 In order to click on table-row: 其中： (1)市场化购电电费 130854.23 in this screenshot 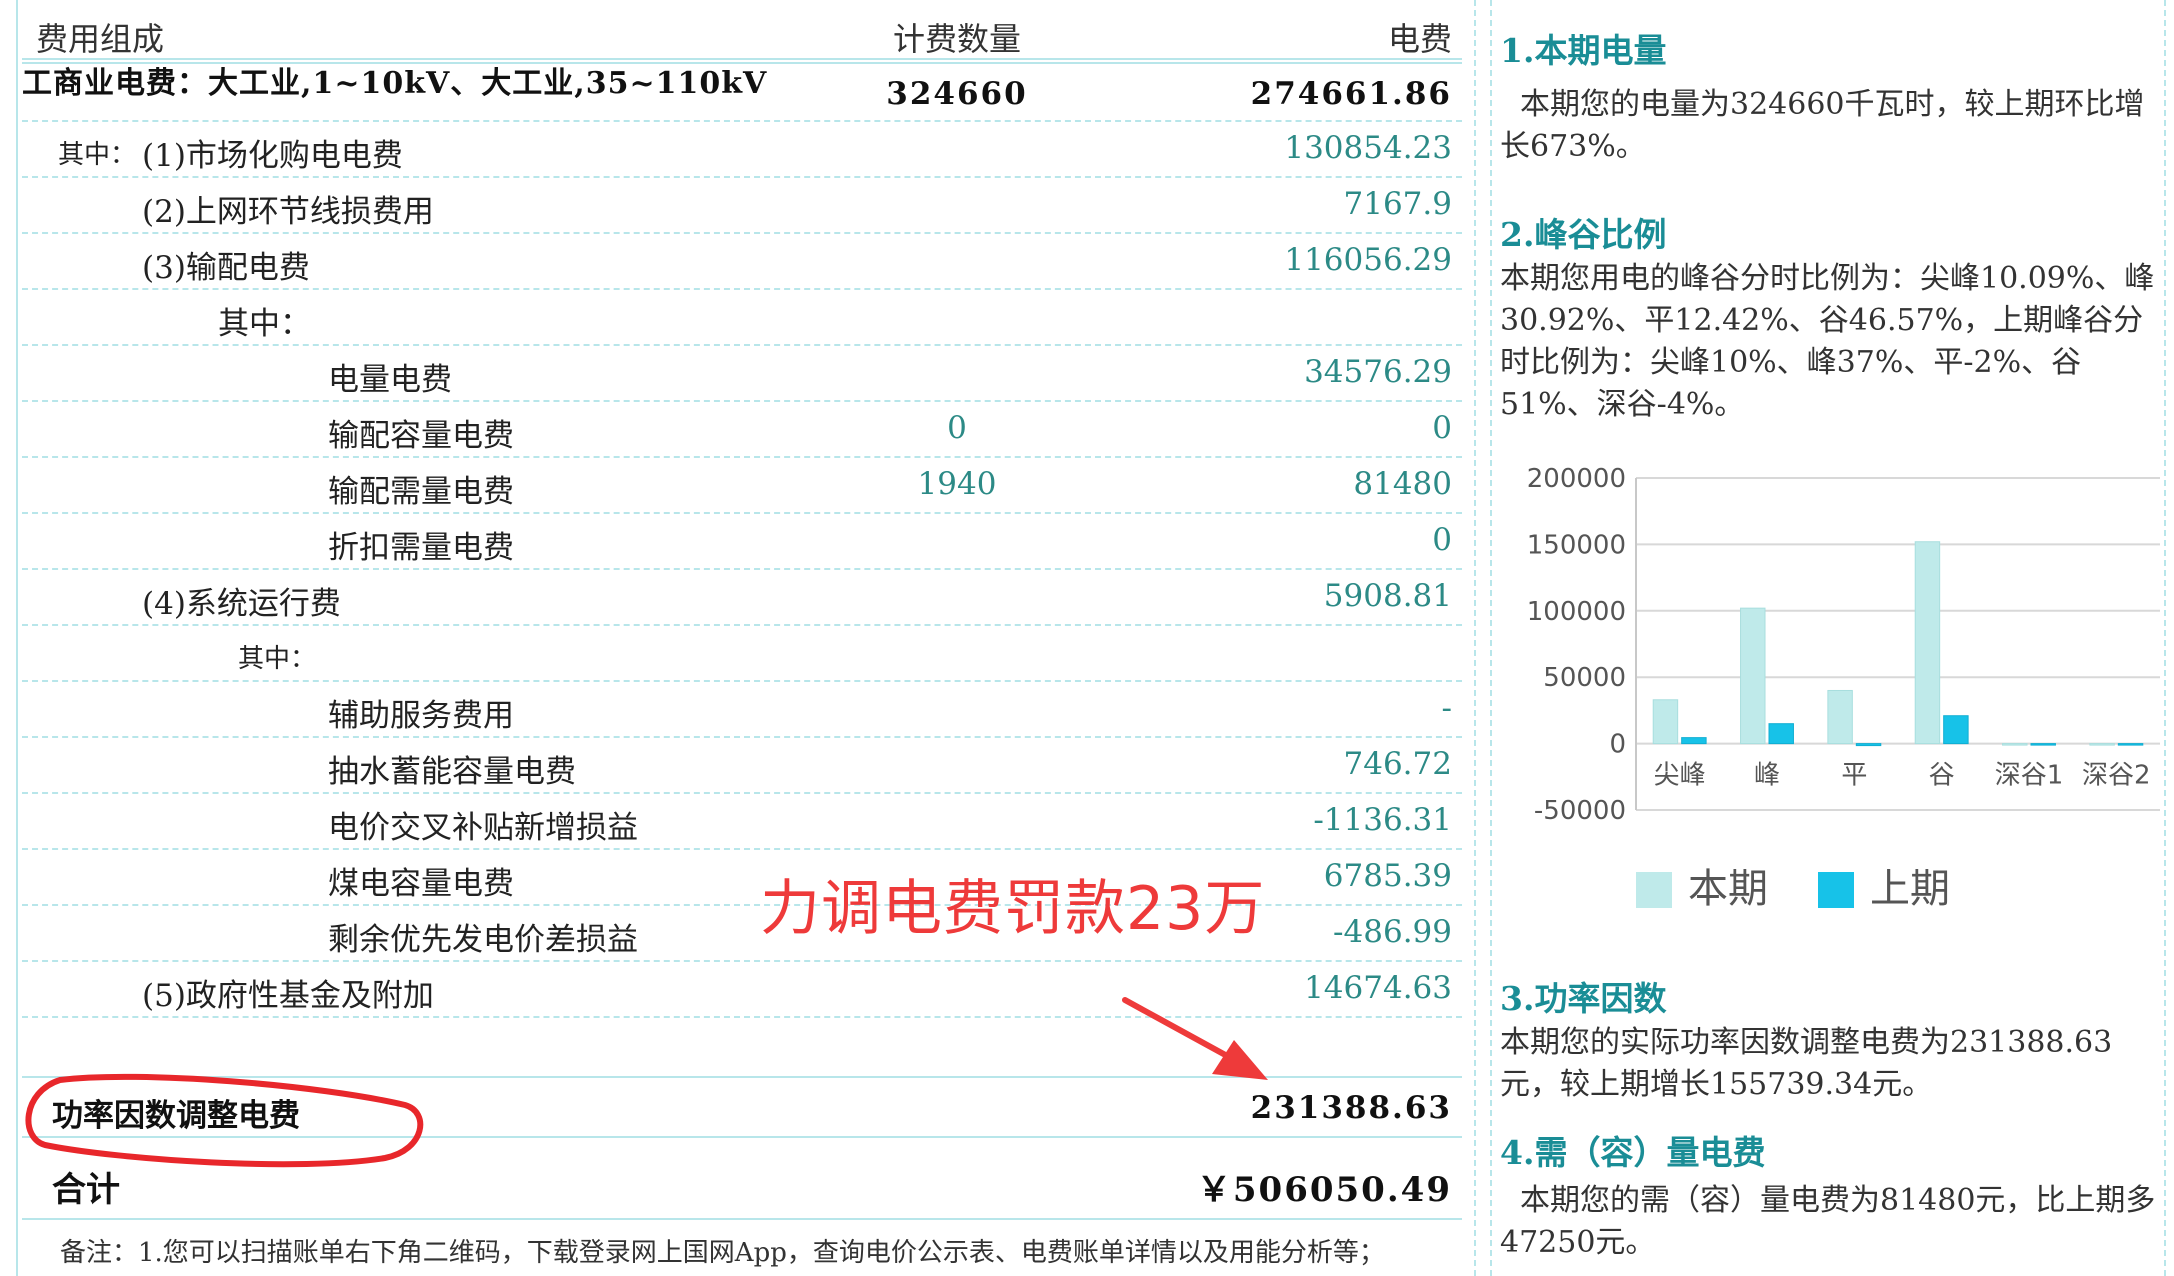, I will do `click(742, 150)`.